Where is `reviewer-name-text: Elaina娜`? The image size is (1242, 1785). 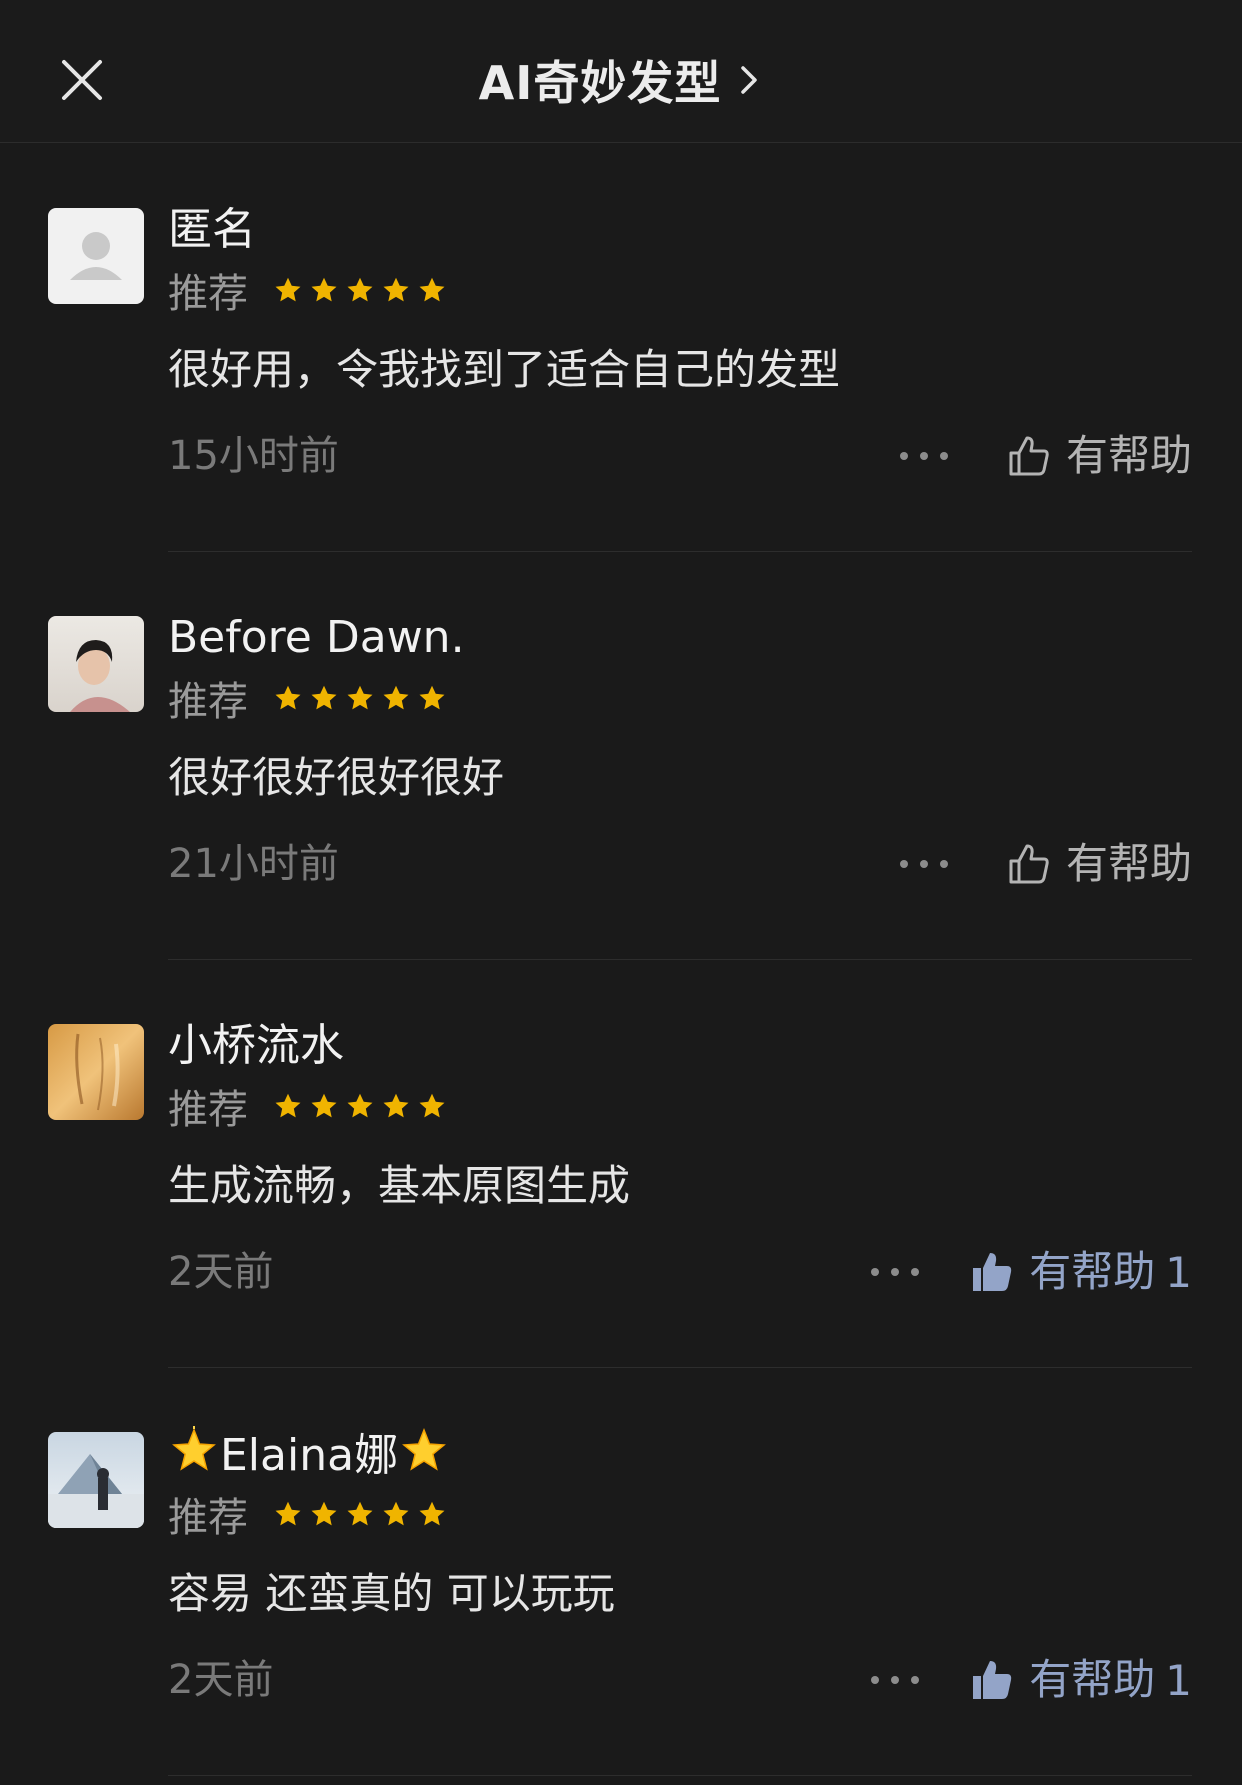
reviewer-name-text: Elaina娜 is located at coordinates (309, 1455).